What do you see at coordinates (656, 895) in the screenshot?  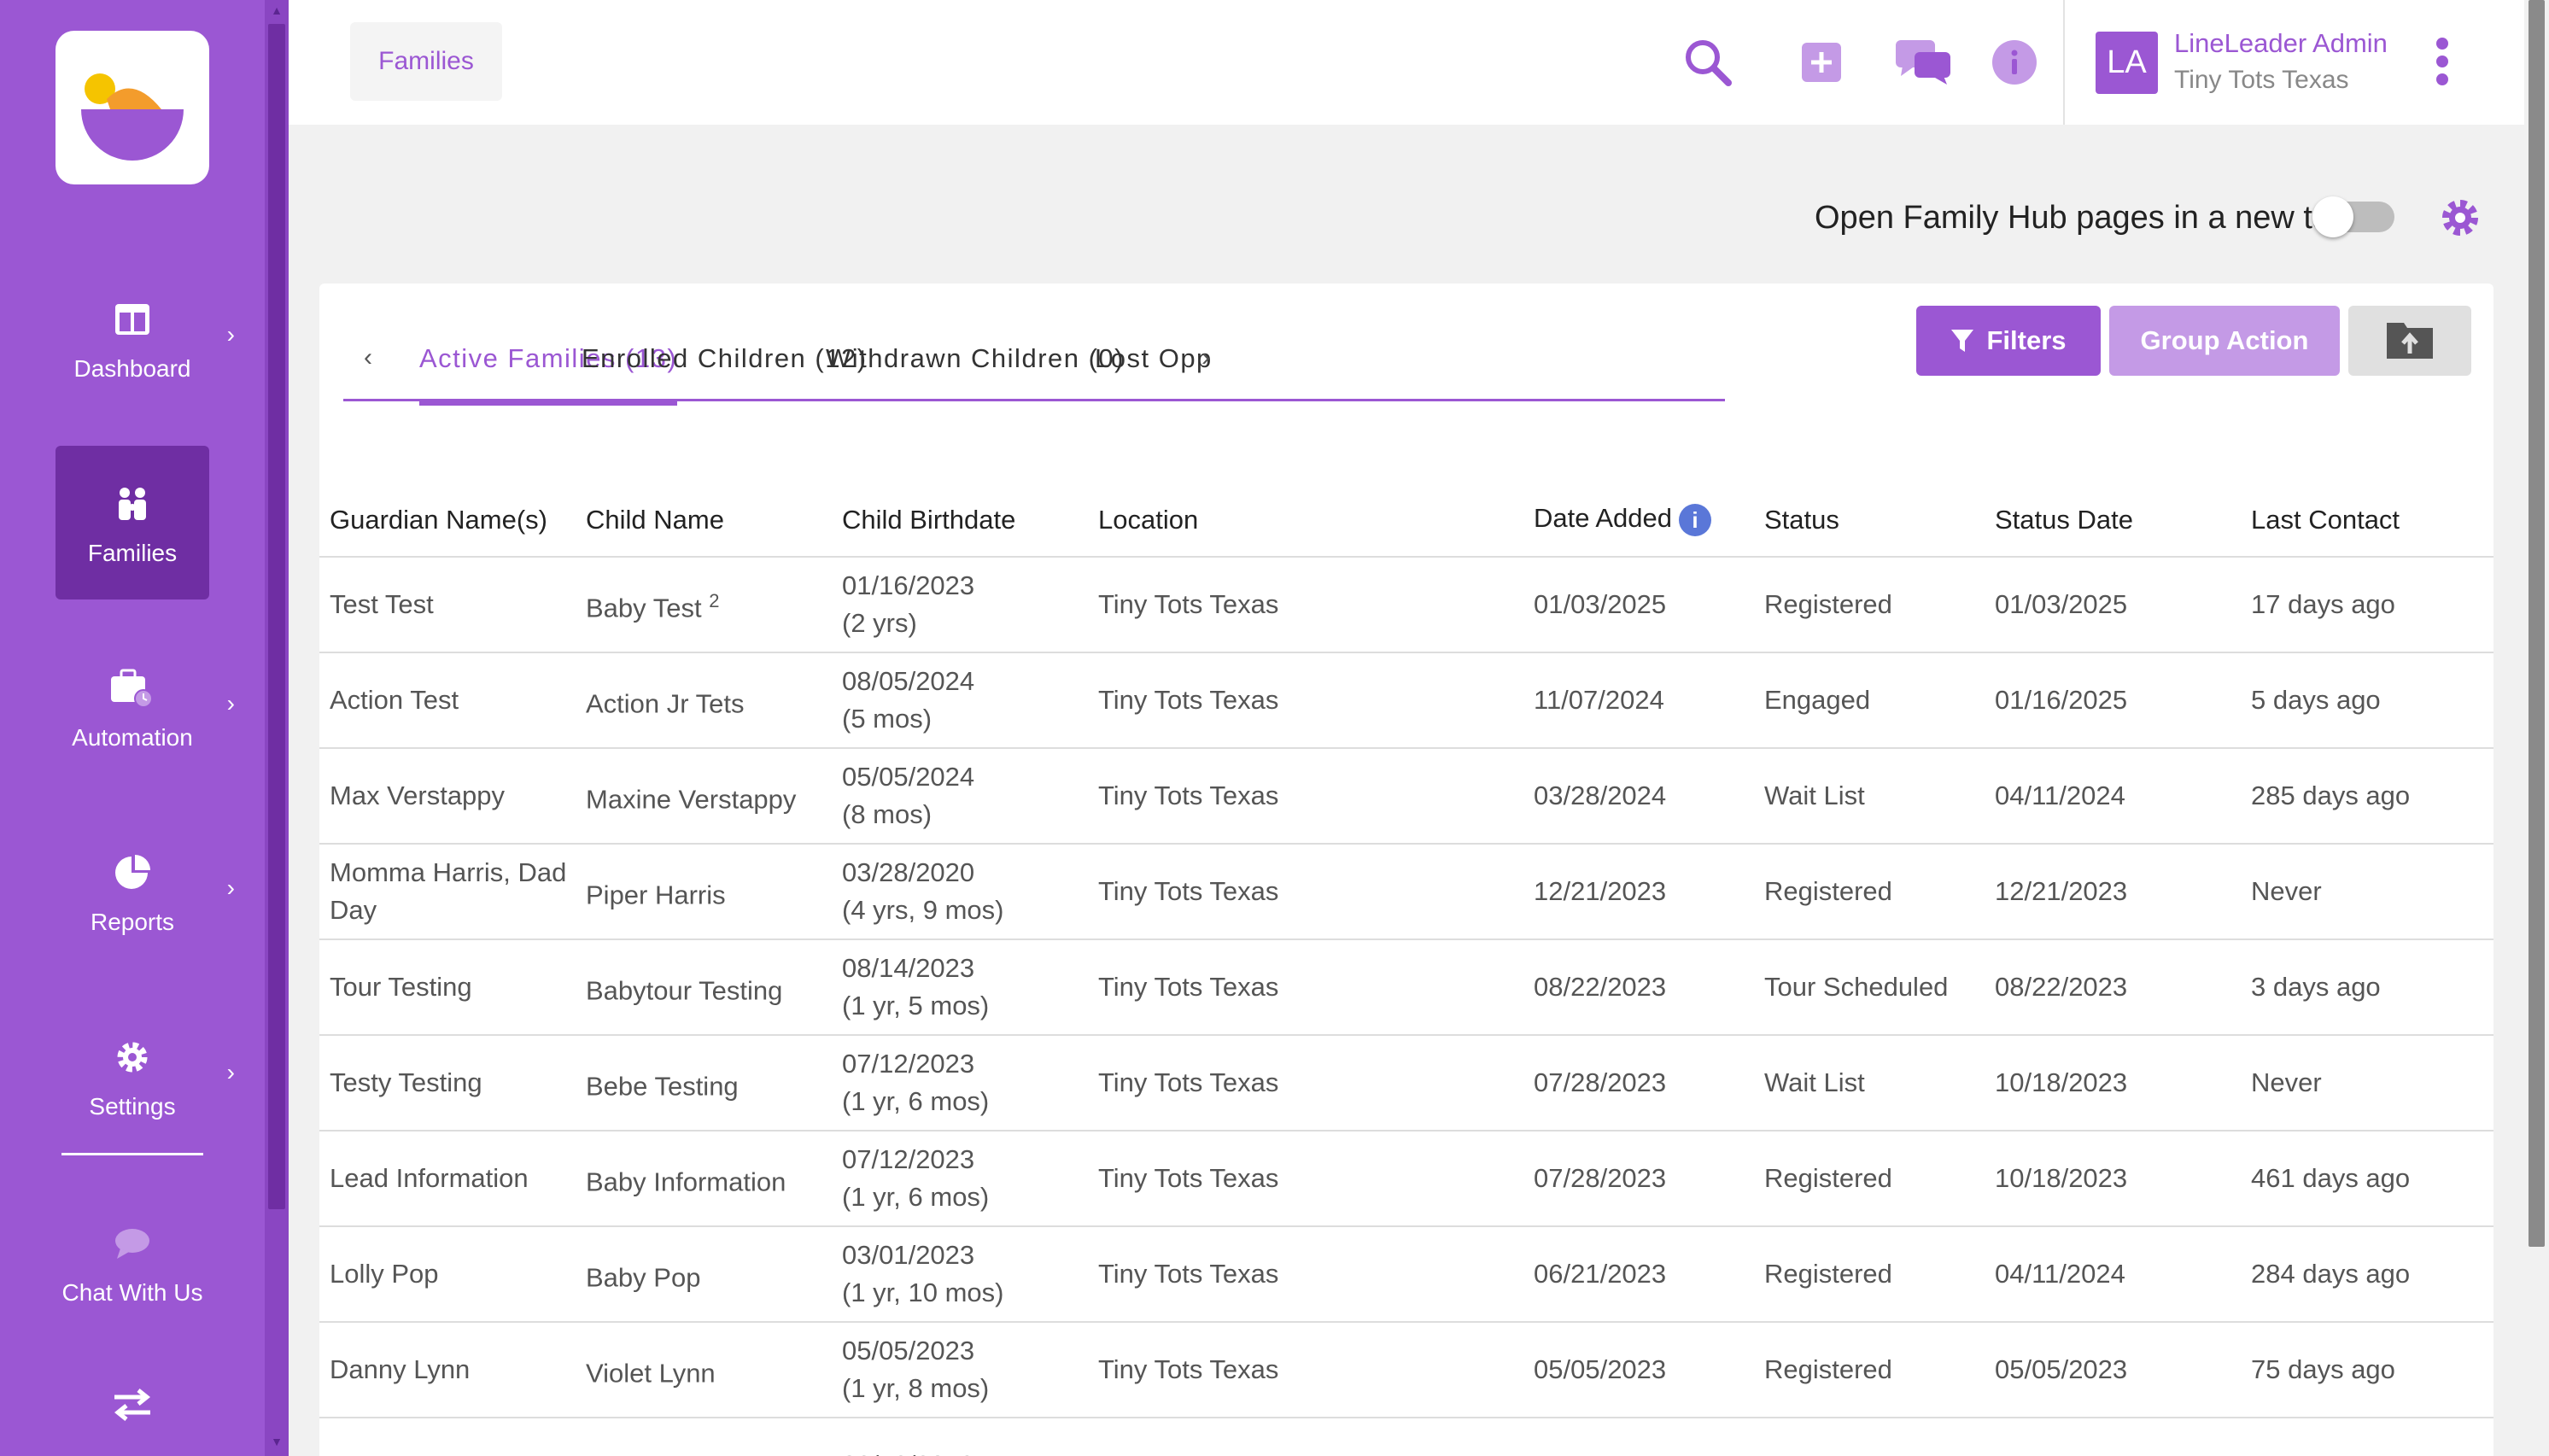 I see `child-name: Piper Harris` at bounding box center [656, 895].